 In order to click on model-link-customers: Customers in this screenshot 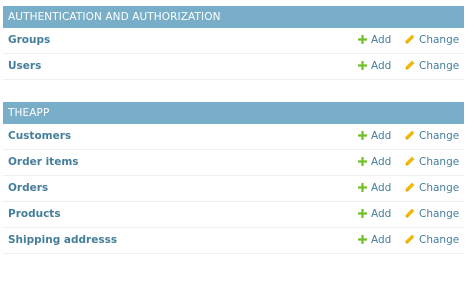, I will do `click(39, 136)`.